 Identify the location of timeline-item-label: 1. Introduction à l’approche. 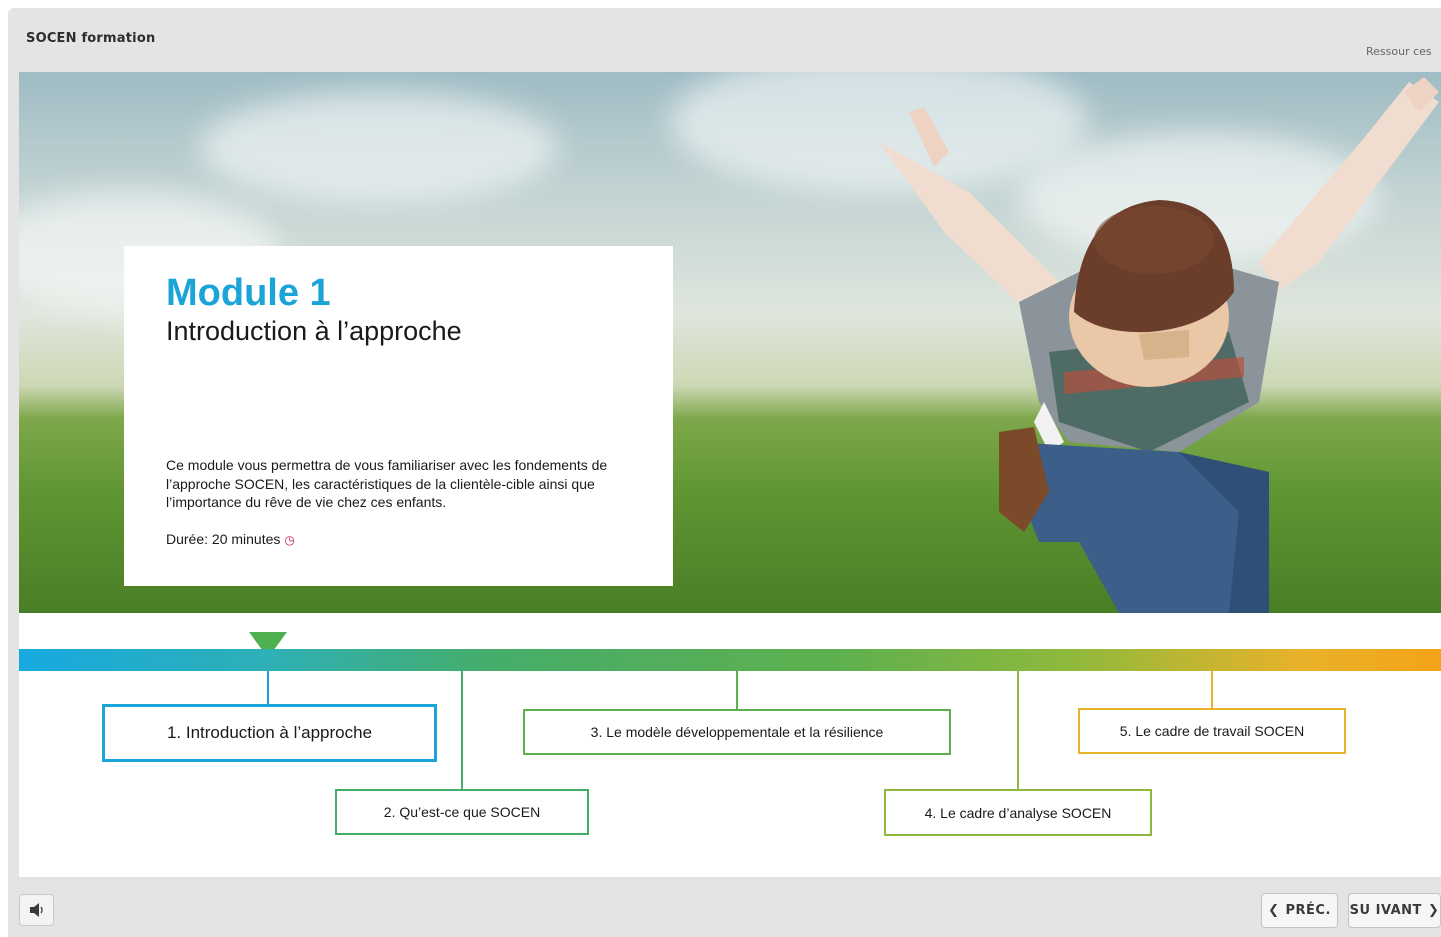
(269, 732).